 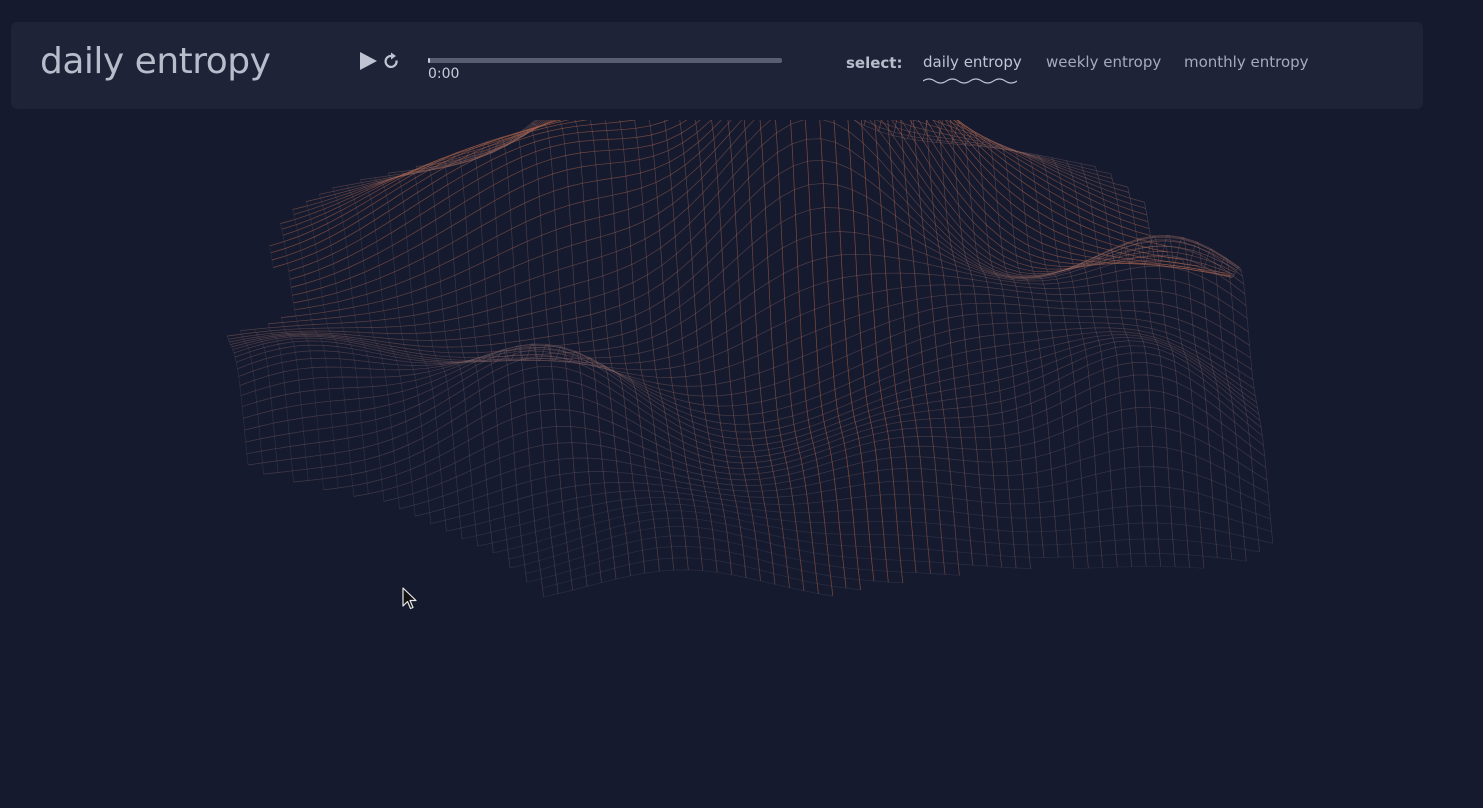 I want to click on progress-bar, so click(x=605, y=60).